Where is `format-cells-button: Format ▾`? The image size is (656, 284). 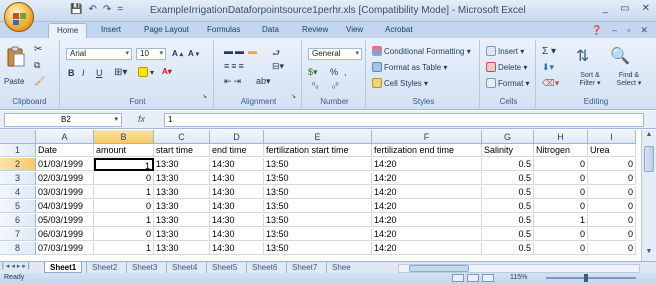
format-cells-button: Format ▾ is located at coordinates (508, 83).